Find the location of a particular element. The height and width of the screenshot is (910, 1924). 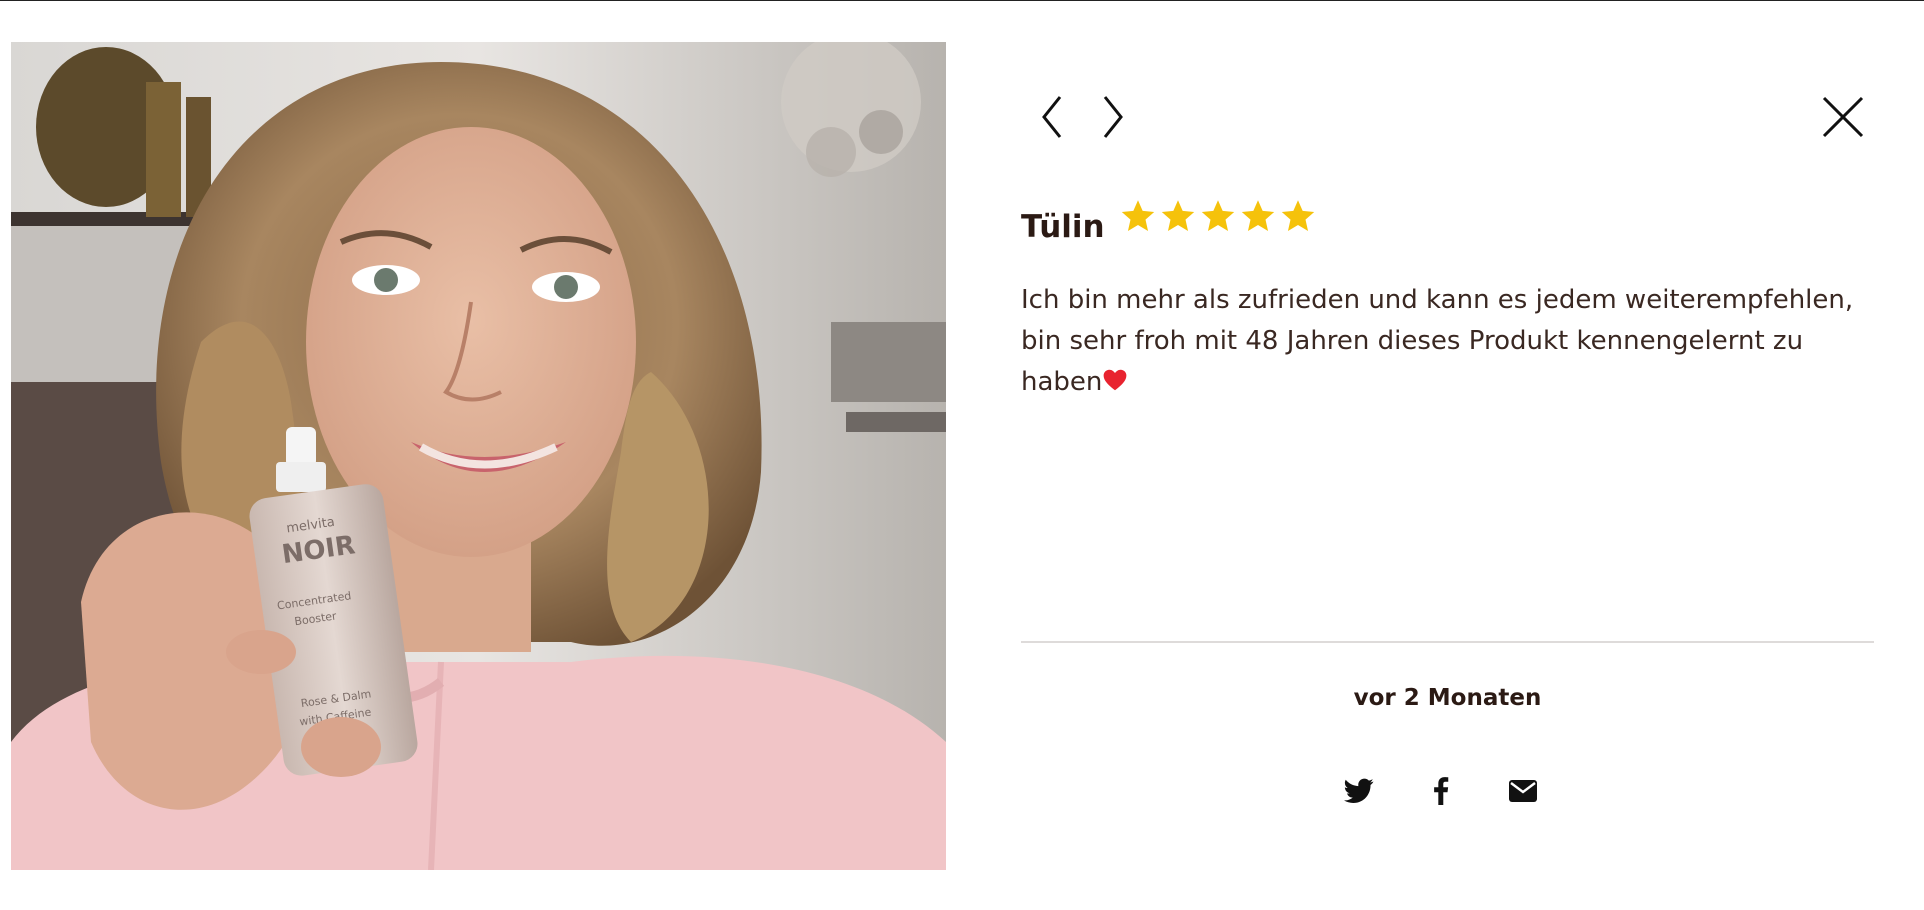

chevron-left-icon is located at coordinates (1052, 117).